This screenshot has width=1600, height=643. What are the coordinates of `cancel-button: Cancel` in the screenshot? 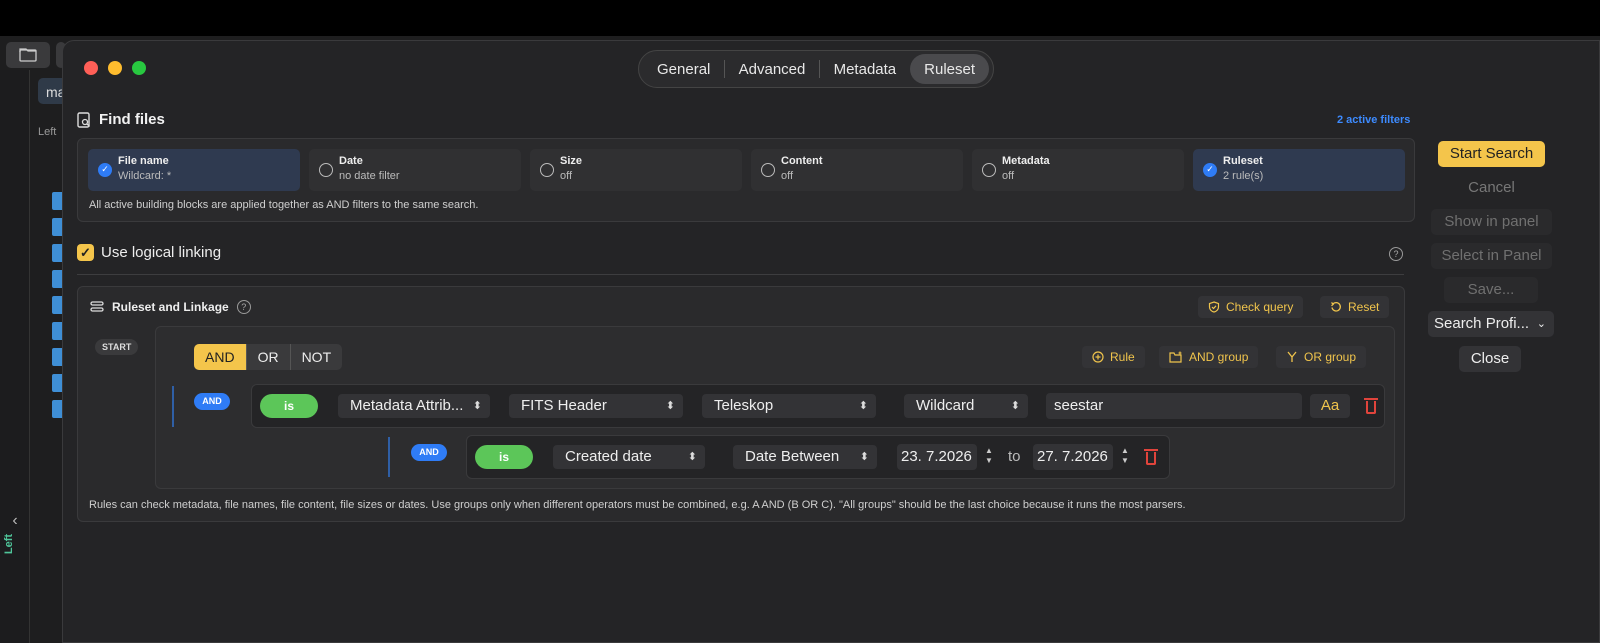 It's located at (1491, 188).